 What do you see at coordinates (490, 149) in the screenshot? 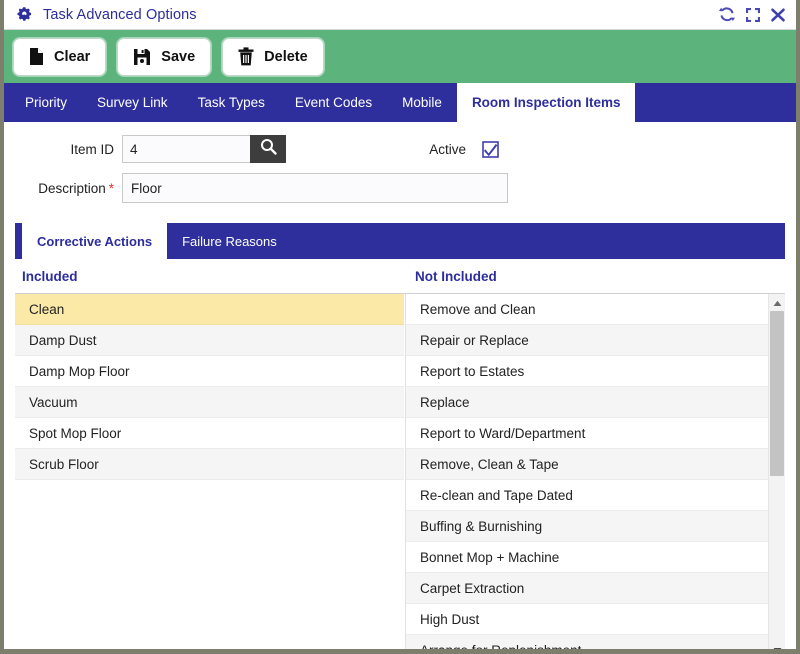
I see `active-checkbox` at bounding box center [490, 149].